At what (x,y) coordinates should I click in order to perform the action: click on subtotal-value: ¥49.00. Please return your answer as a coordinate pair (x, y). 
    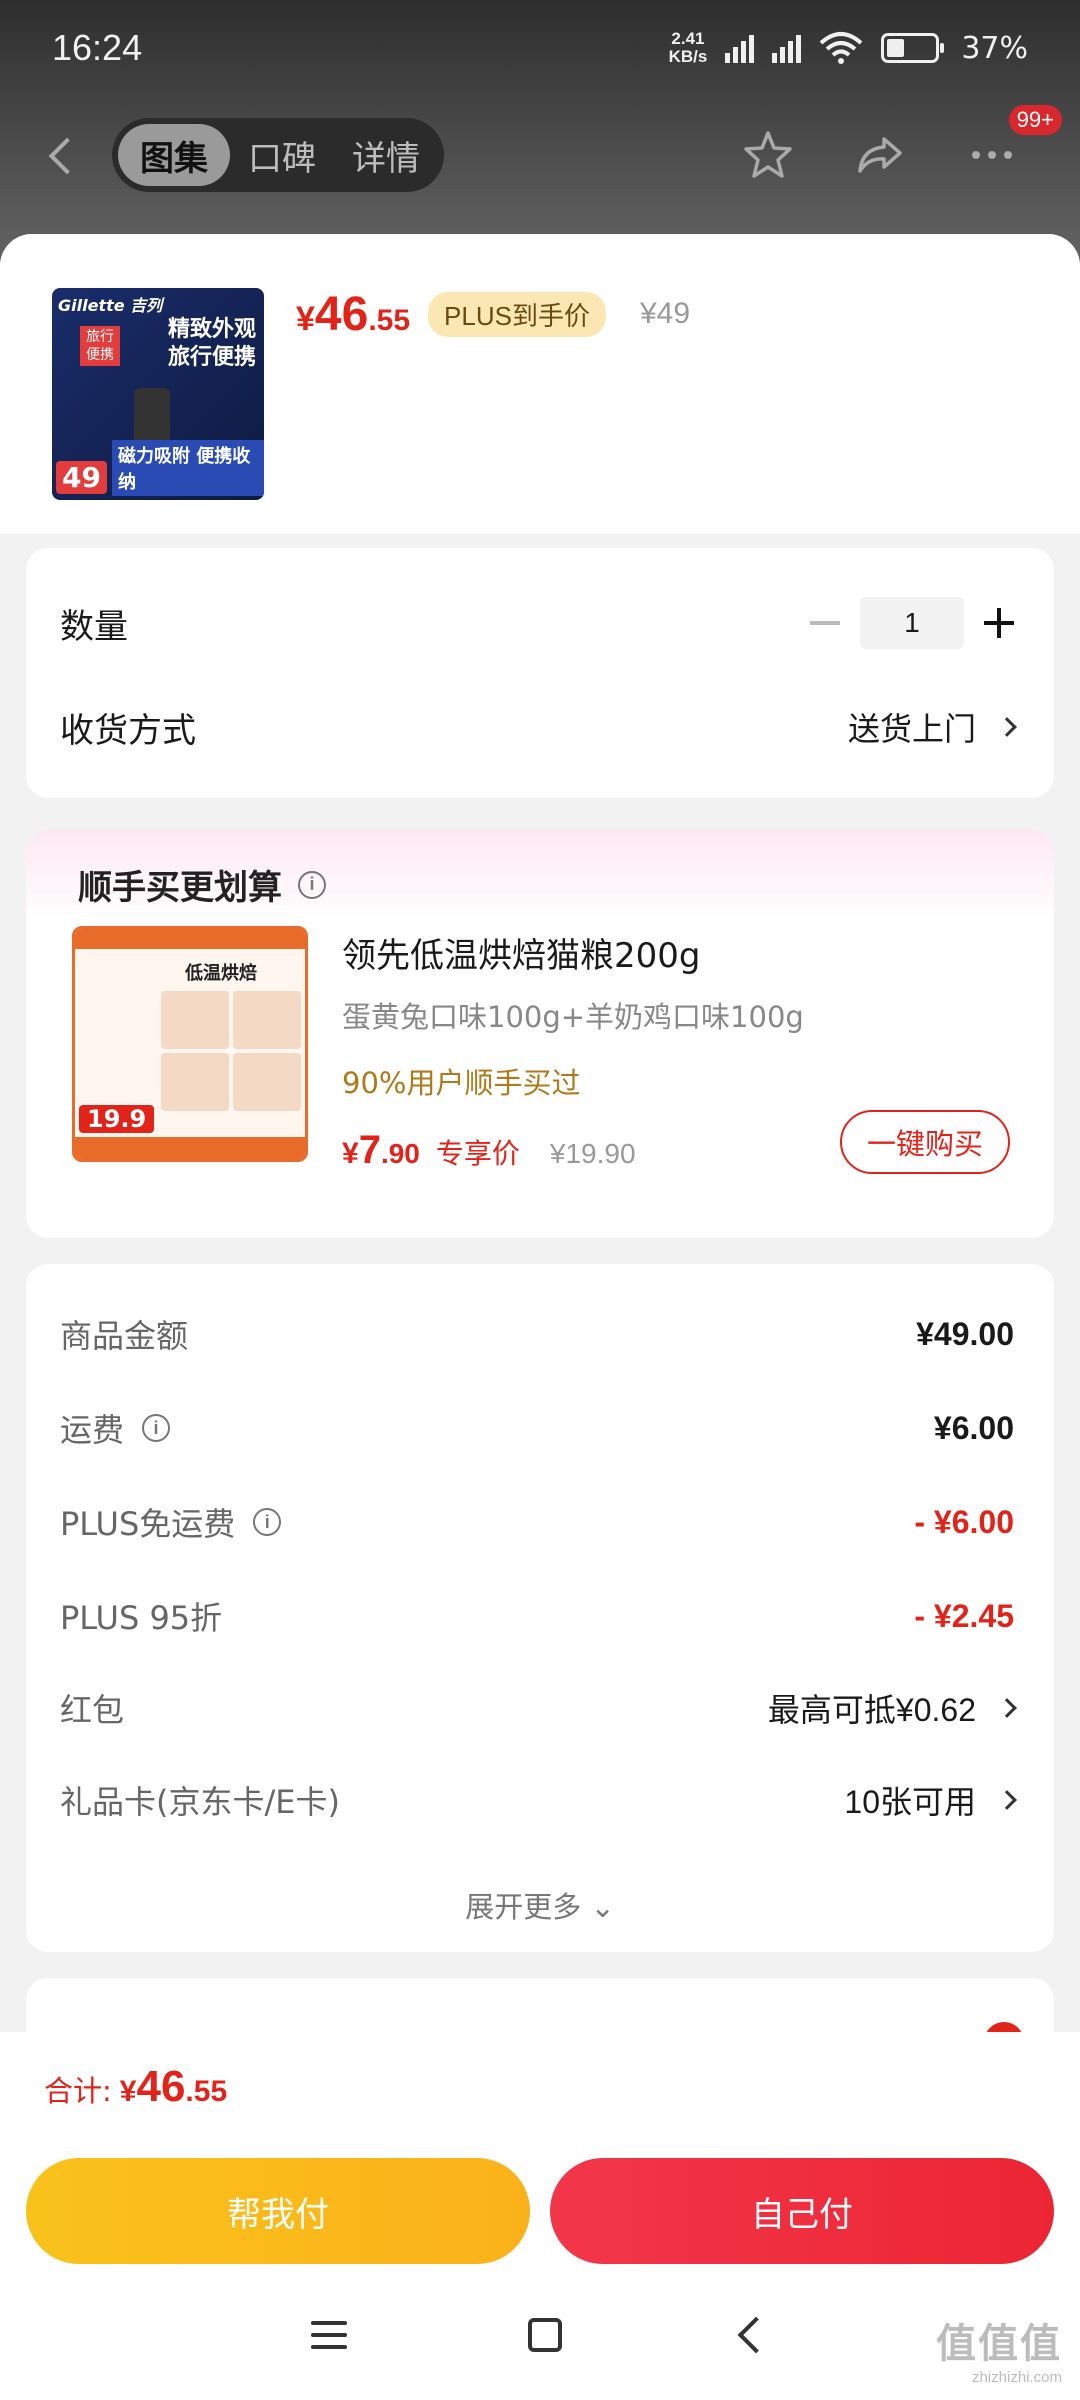
    Looking at the image, I should click on (965, 1333).